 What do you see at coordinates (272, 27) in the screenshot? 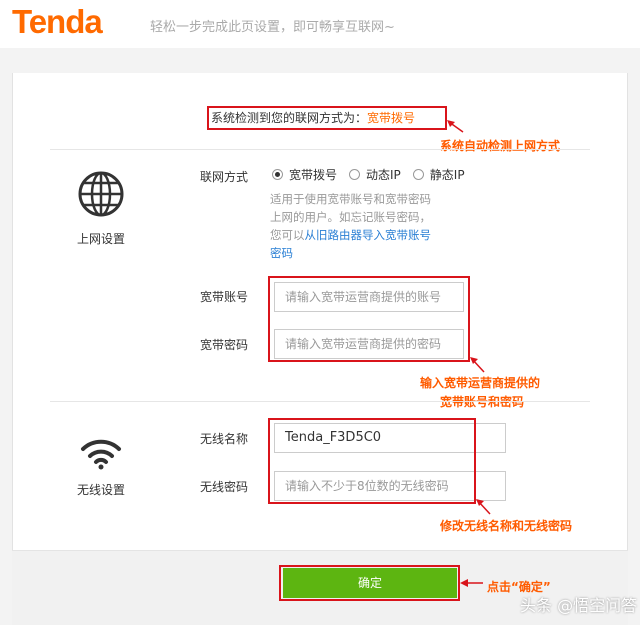
I see `header-slogan: 轻松一步完成此页设置，即可畅享互联网~` at bounding box center [272, 27].